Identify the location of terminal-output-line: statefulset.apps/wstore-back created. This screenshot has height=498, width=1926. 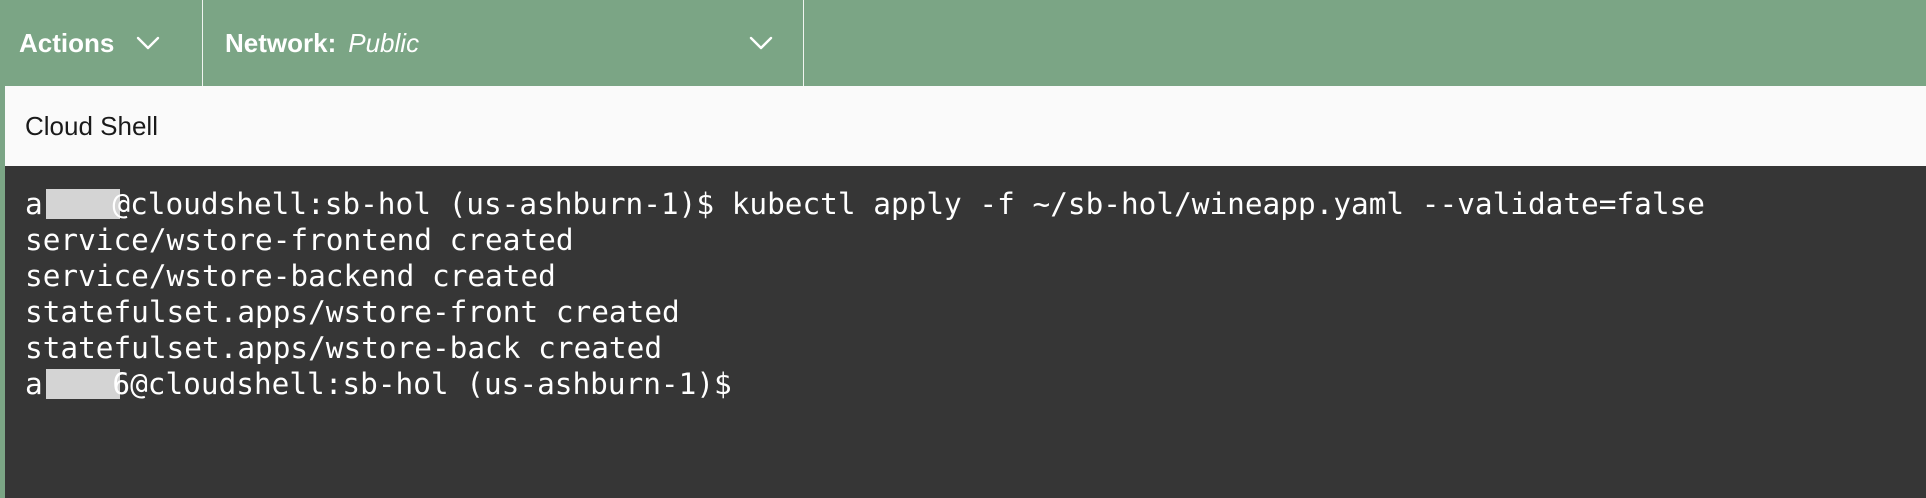
(344, 348).